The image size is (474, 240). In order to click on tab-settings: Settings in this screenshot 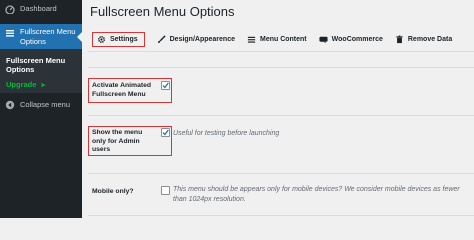, I will do `click(118, 39)`.